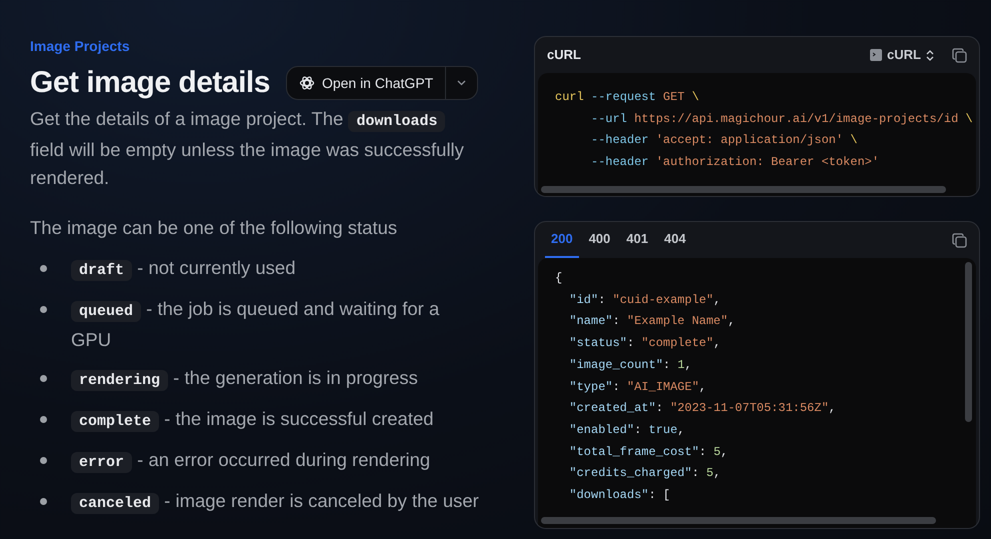  I want to click on panel-title: cURL, so click(564, 55).